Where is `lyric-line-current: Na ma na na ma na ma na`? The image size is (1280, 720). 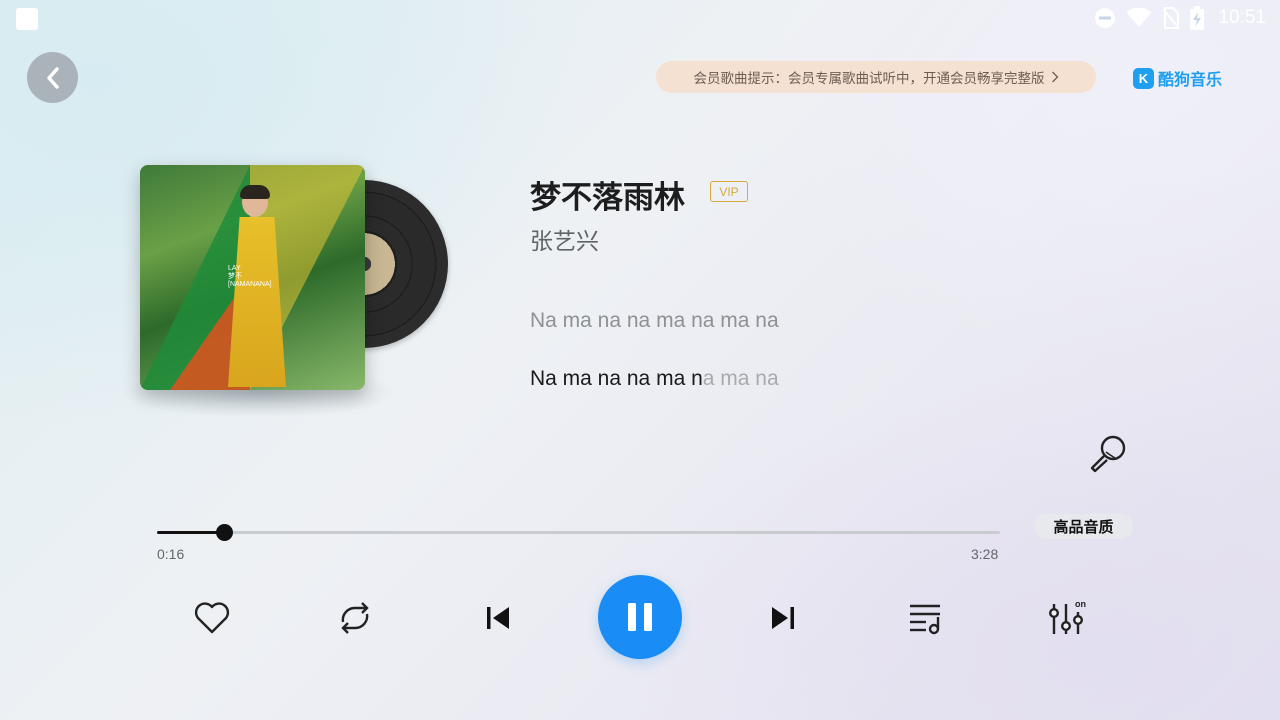 lyric-line-current: Na ma na na ma na ma na is located at coordinates (654, 379).